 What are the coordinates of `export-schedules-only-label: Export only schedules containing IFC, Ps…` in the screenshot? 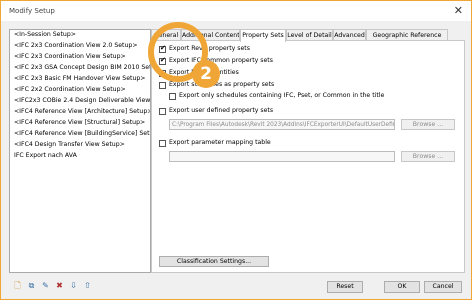 It's located at (282, 95).